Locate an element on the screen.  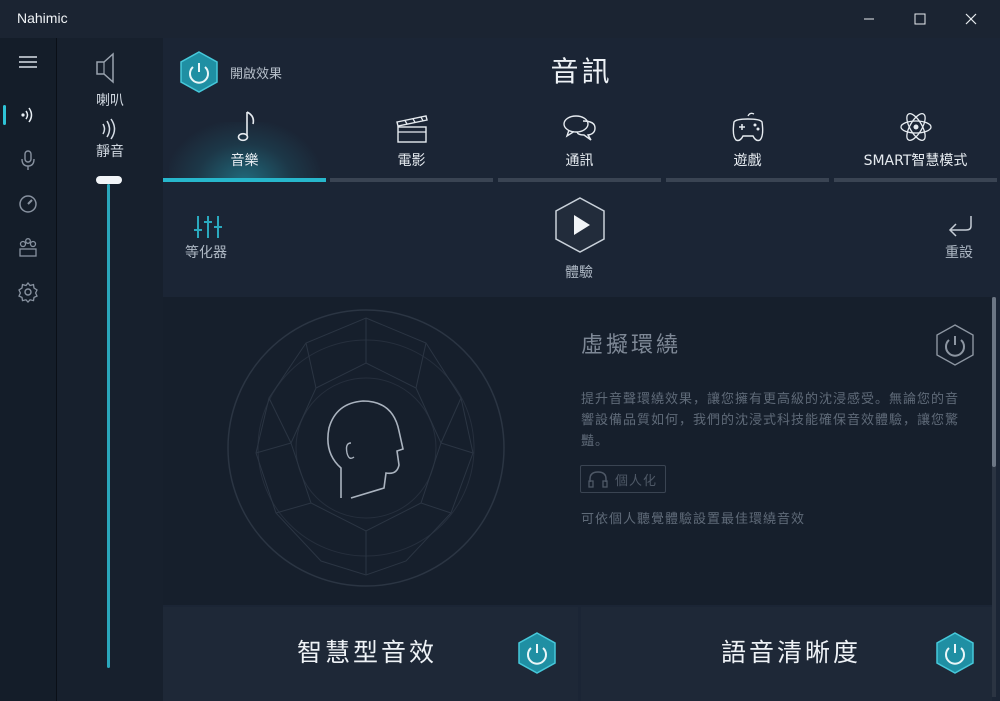
equalizer-button is located at coordinates (208, 229).